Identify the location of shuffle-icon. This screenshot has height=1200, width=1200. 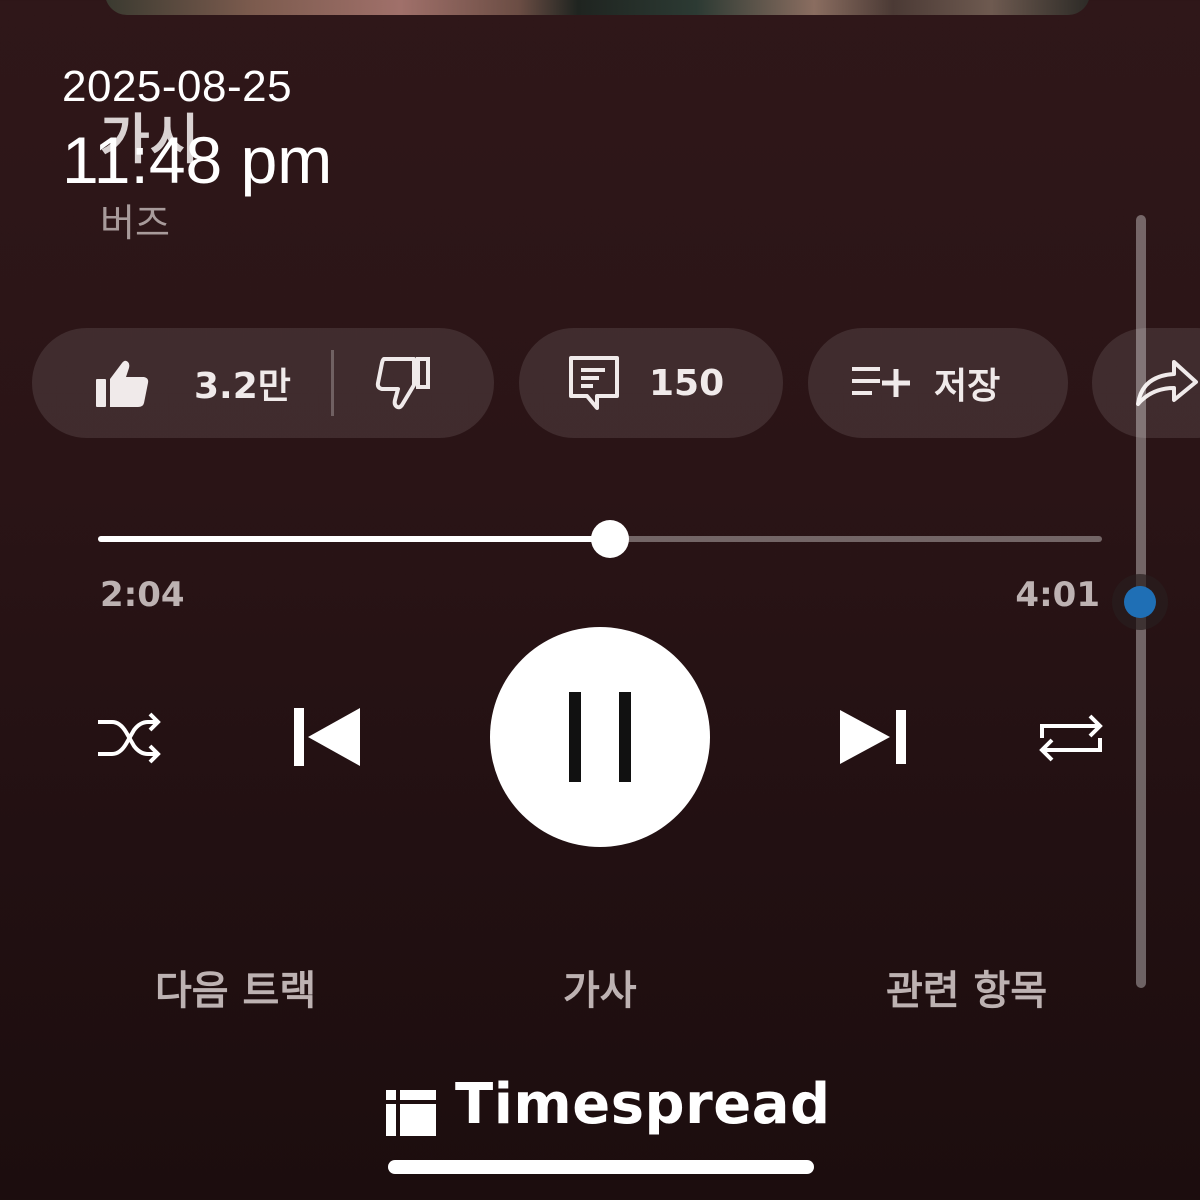
(129, 738).